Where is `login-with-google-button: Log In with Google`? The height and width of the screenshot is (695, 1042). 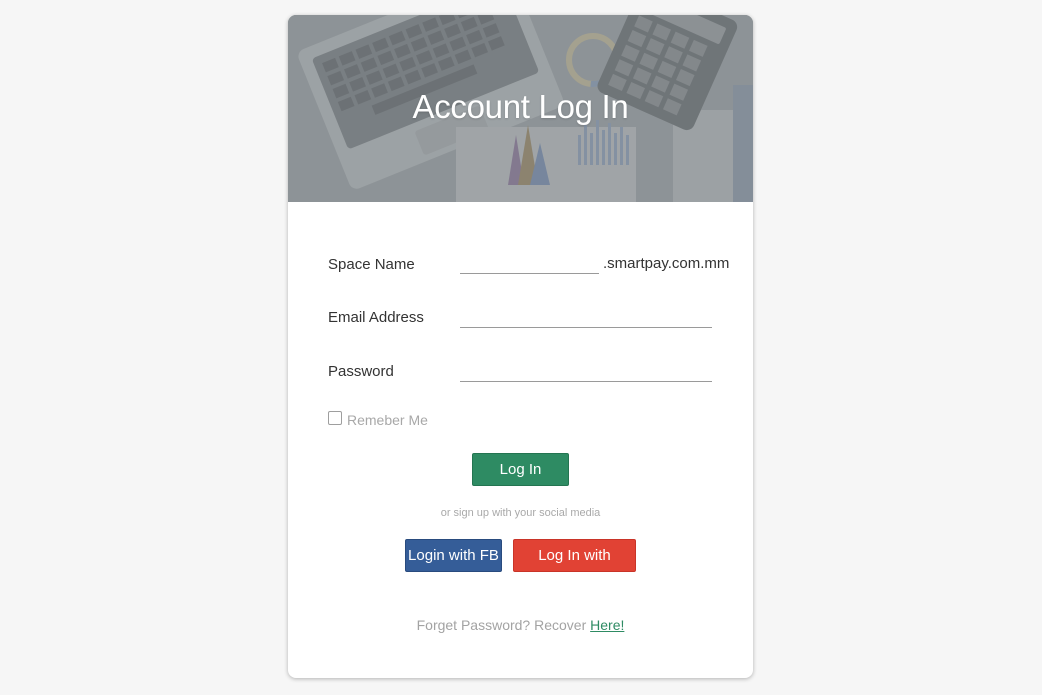
login-with-google-button: Log In with Google is located at coordinates (574, 567).